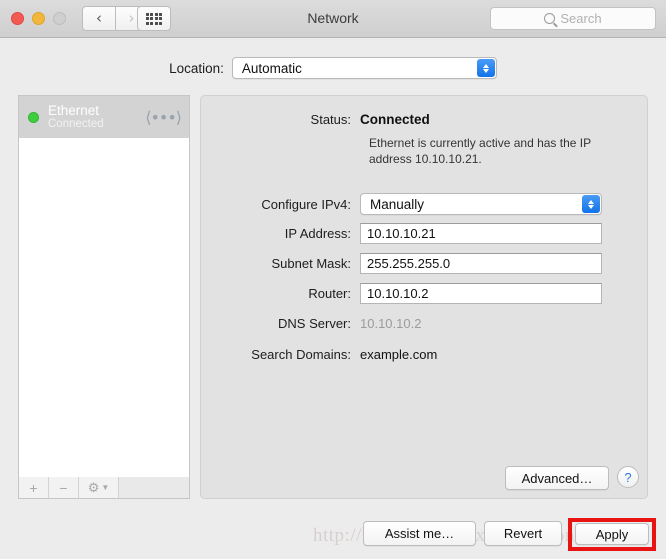  I want to click on subnet-mask-row: Subnet Mask: 255.255.255.0, so click(401, 263).